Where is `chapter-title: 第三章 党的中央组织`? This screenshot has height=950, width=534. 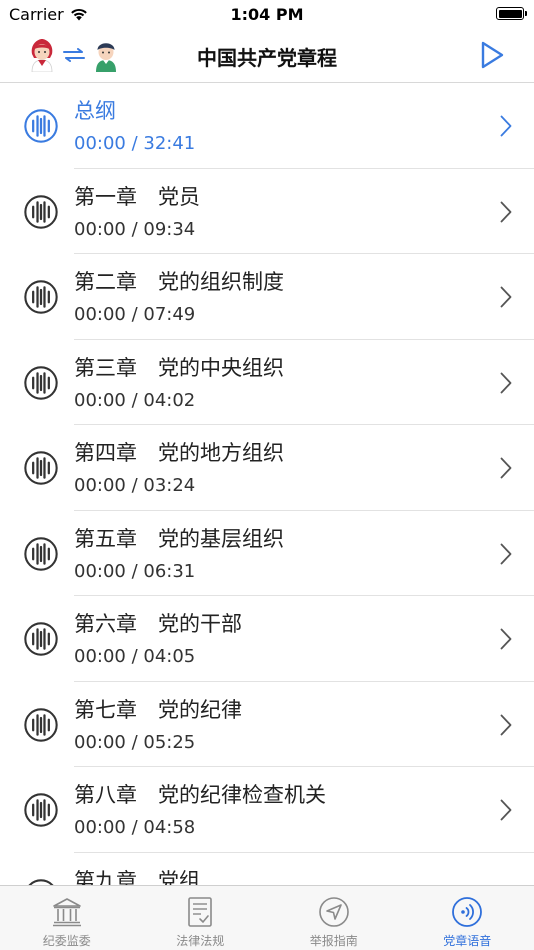 chapter-title: 第三章 党的中央组织 is located at coordinates (179, 367).